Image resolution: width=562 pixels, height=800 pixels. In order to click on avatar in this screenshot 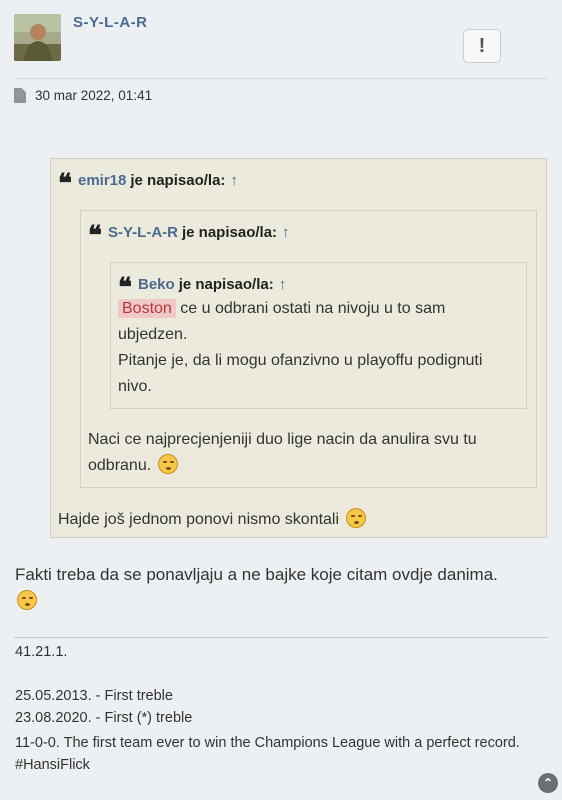, I will do `click(37, 37)`.